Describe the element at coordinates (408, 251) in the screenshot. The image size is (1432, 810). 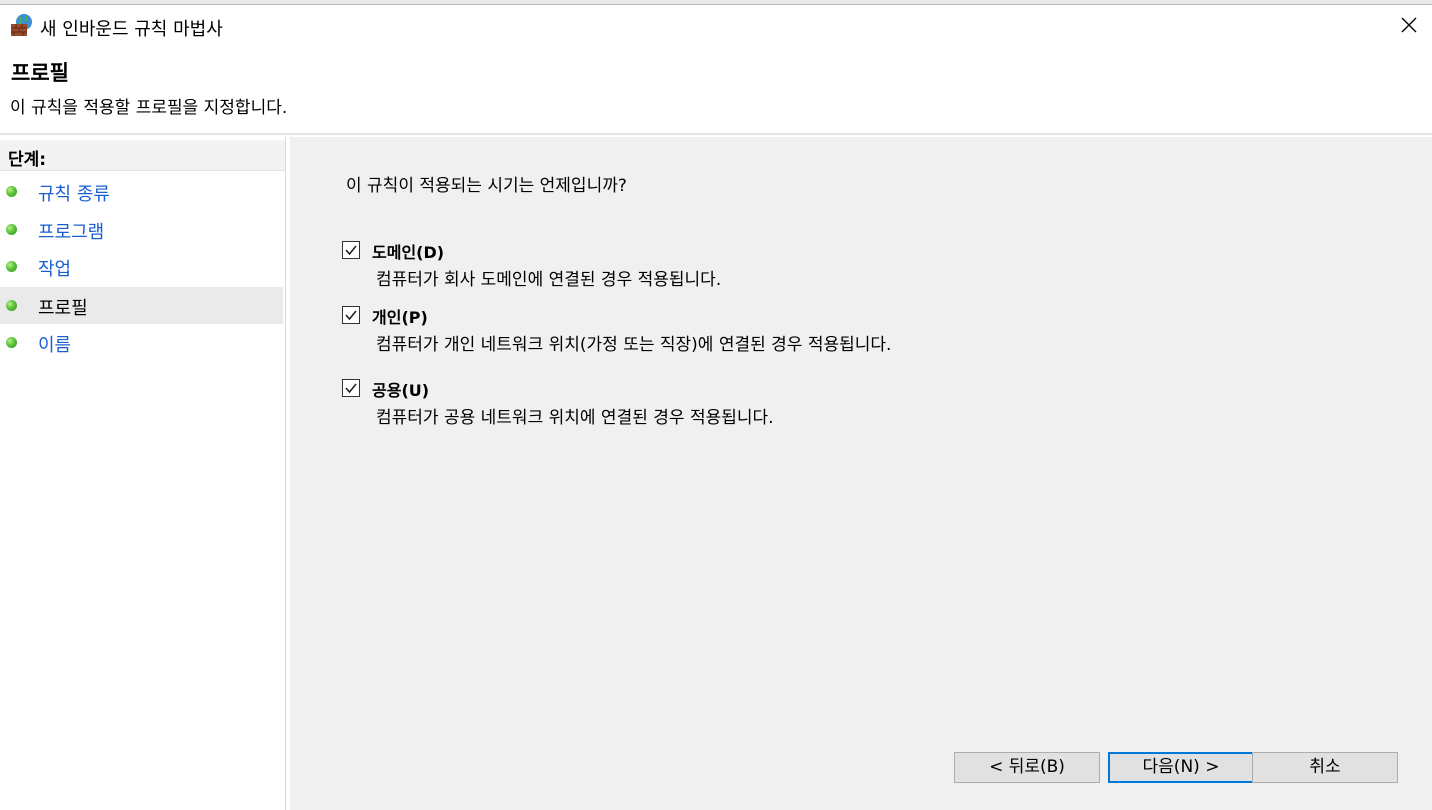
I see `domain-label: 도메인(D)` at that location.